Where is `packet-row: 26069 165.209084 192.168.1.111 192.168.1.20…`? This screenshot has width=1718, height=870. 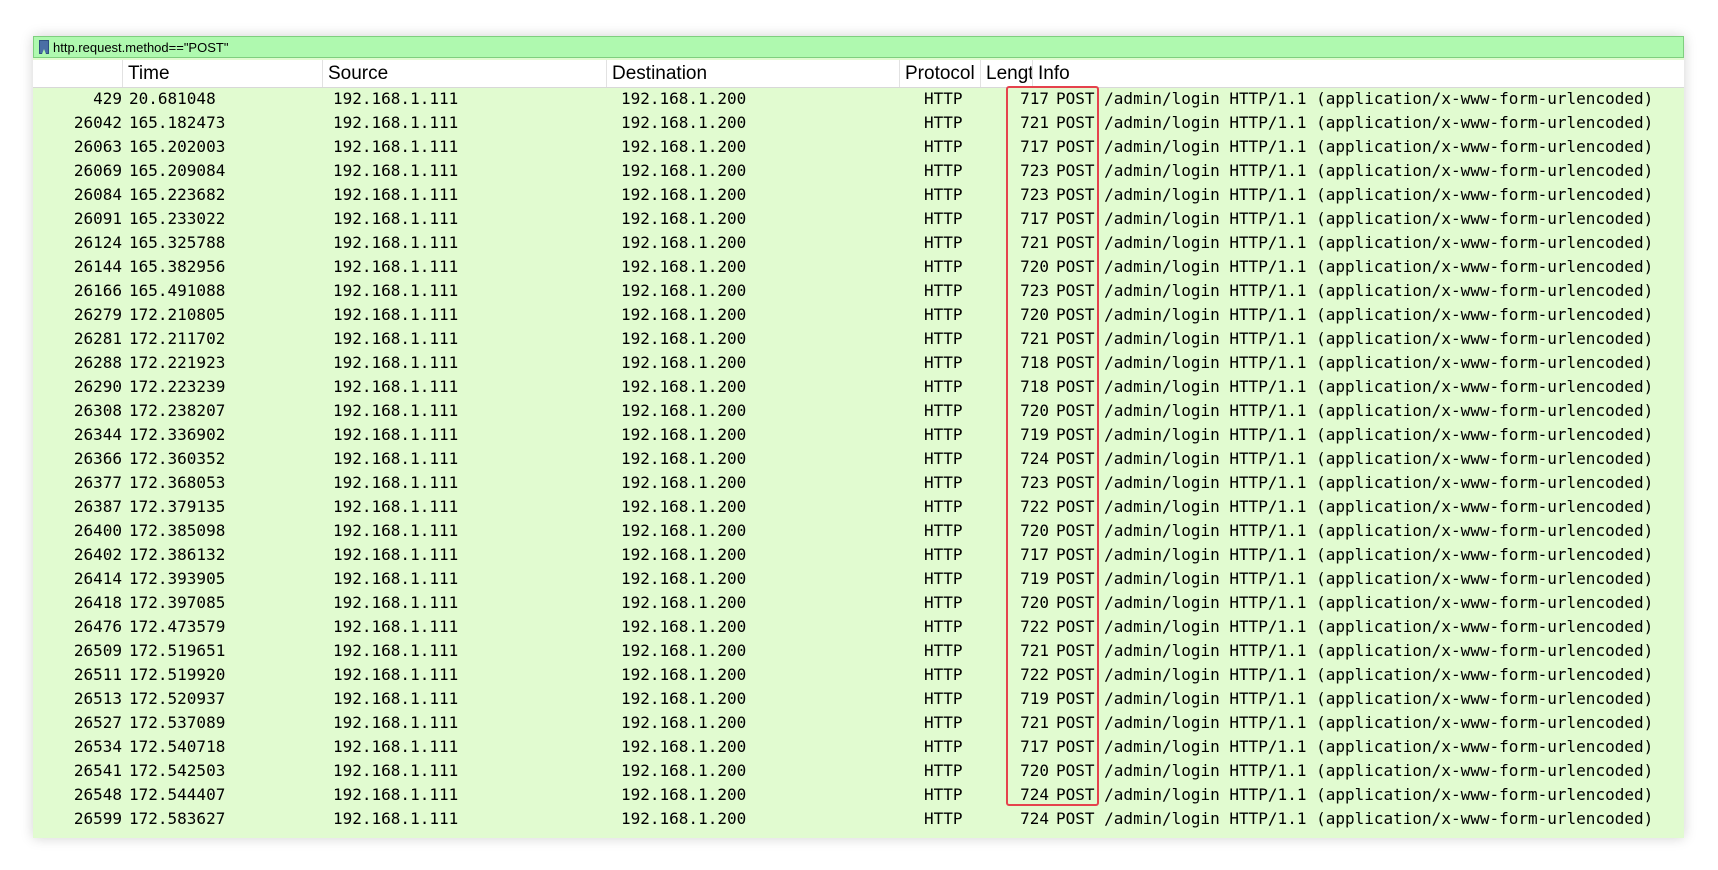
packet-row: 26069 165.209084 192.168.1.111 192.168.1.20… is located at coordinates (858, 171).